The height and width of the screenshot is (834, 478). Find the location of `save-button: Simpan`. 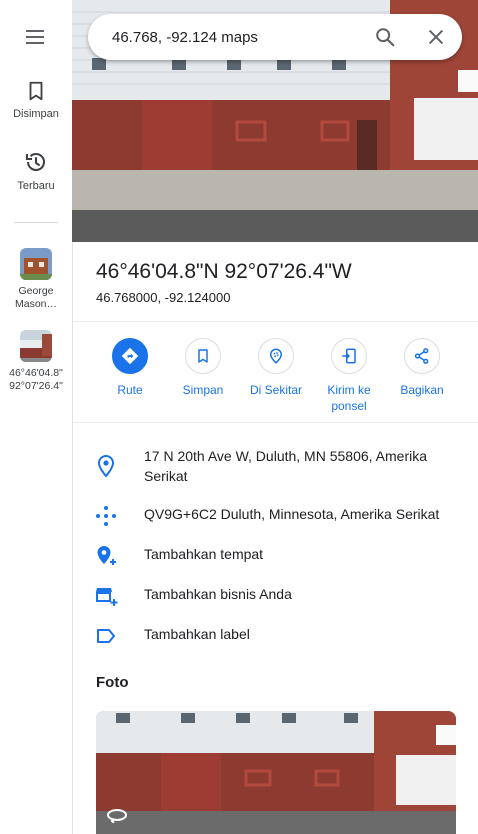

save-button: Simpan is located at coordinates (203, 368).